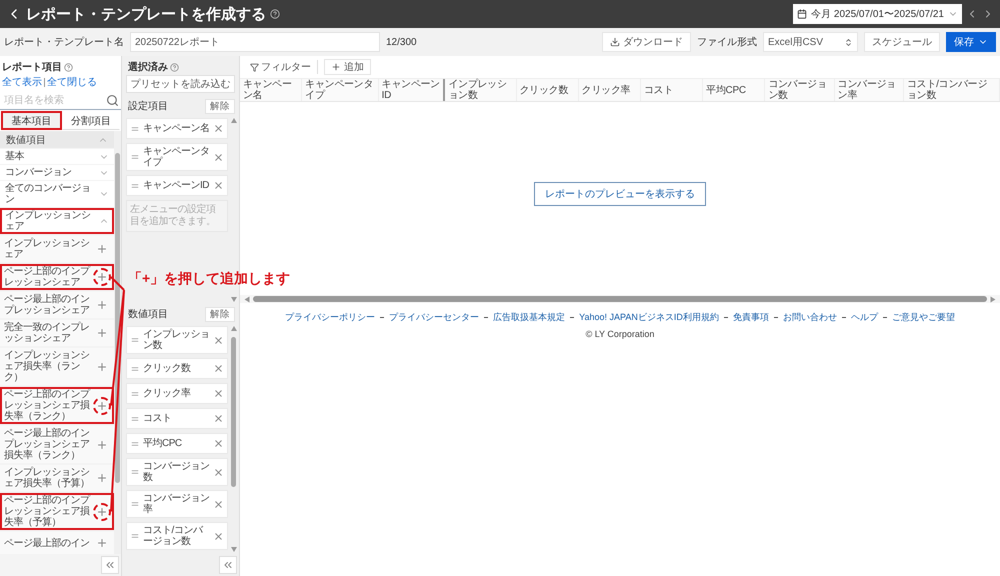 The image size is (1000, 576). What do you see at coordinates (620, 334) in the screenshot?
I see `copyright-text: © LY Corporation` at bounding box center [620, 334].